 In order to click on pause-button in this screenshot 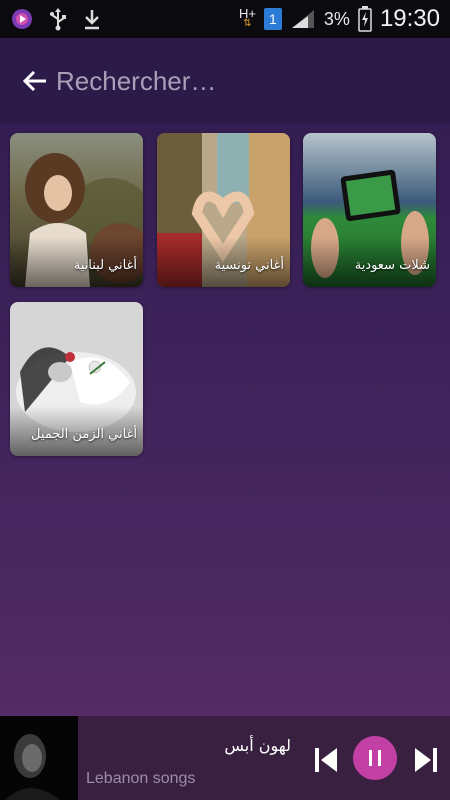, I will do `click(375, 758)`.